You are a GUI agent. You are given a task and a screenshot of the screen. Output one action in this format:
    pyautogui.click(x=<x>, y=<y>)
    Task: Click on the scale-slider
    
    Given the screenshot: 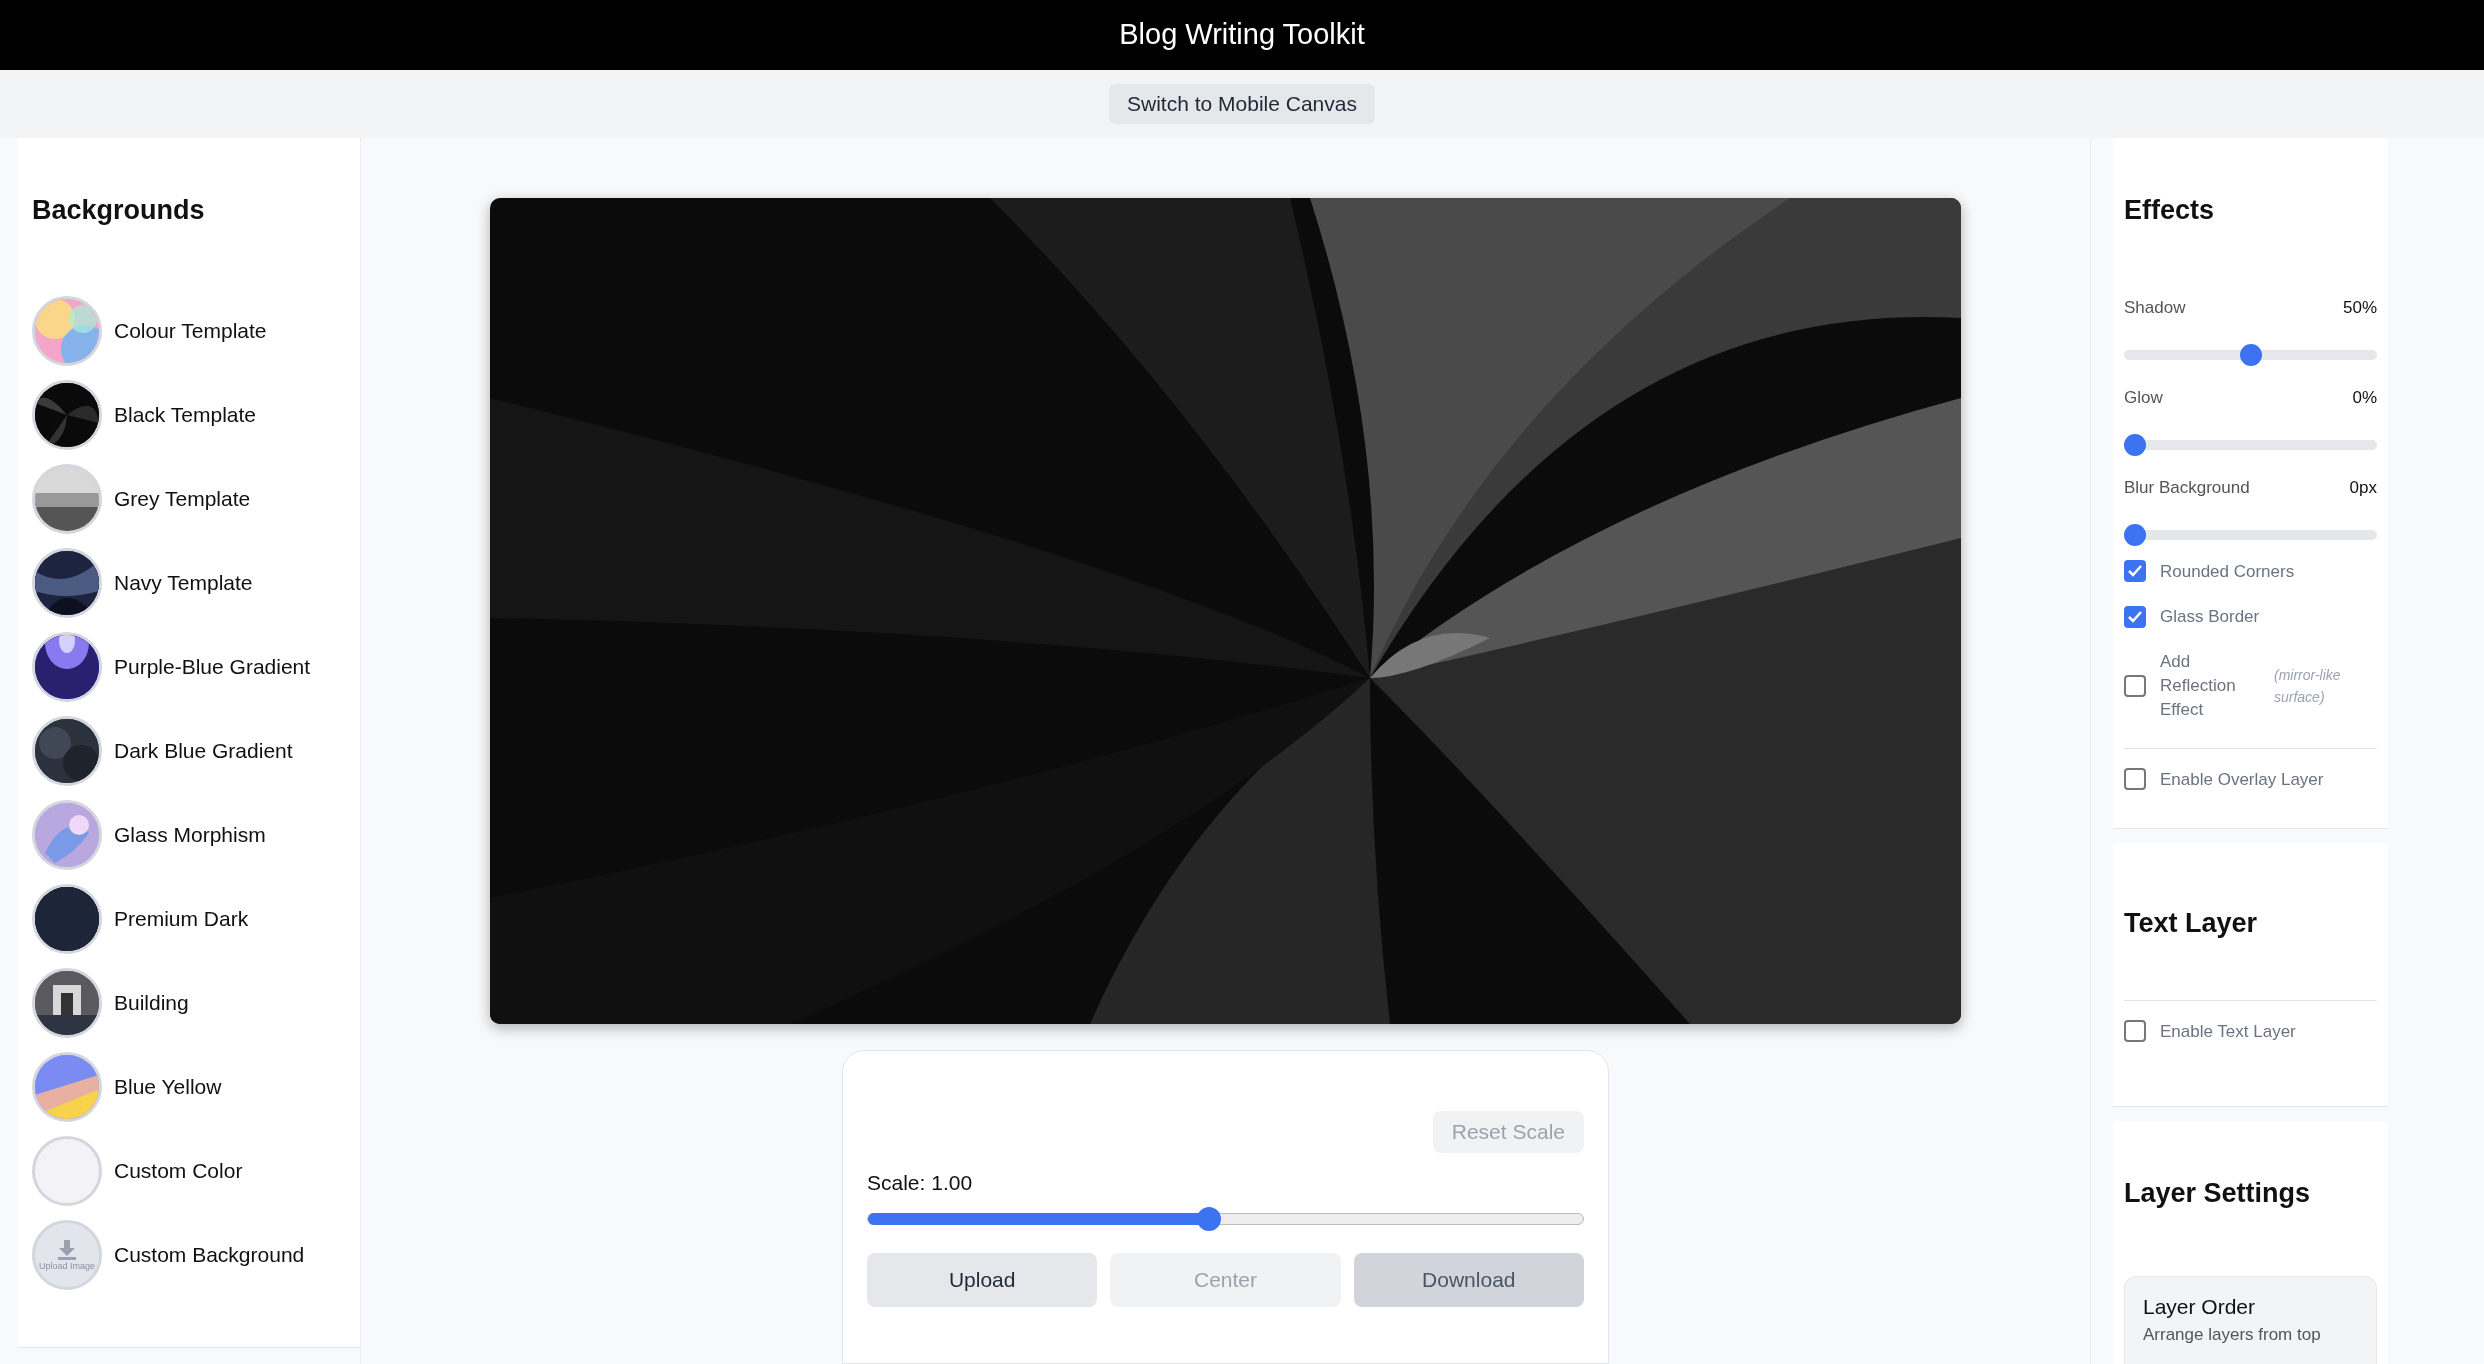 What is the action you would take?
    pyautogui.click(x=1225, y=1218)
    